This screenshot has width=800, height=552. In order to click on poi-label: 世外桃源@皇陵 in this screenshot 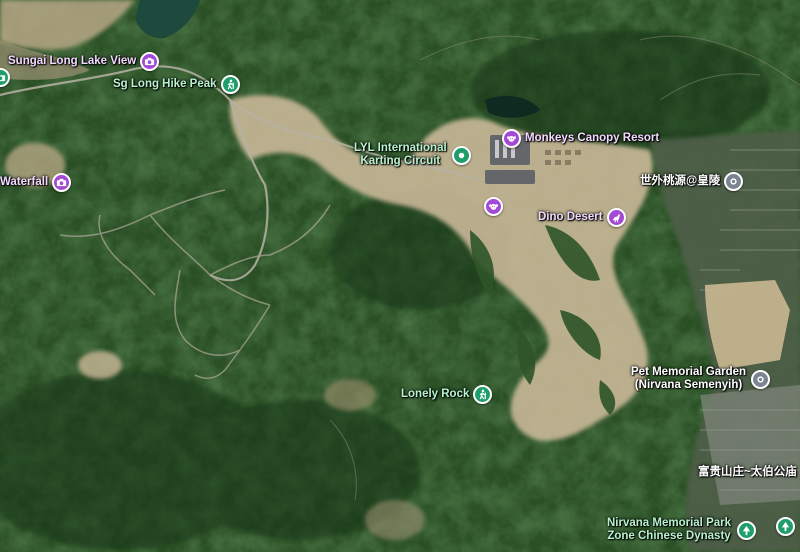, I will do `click(680, 181)`.